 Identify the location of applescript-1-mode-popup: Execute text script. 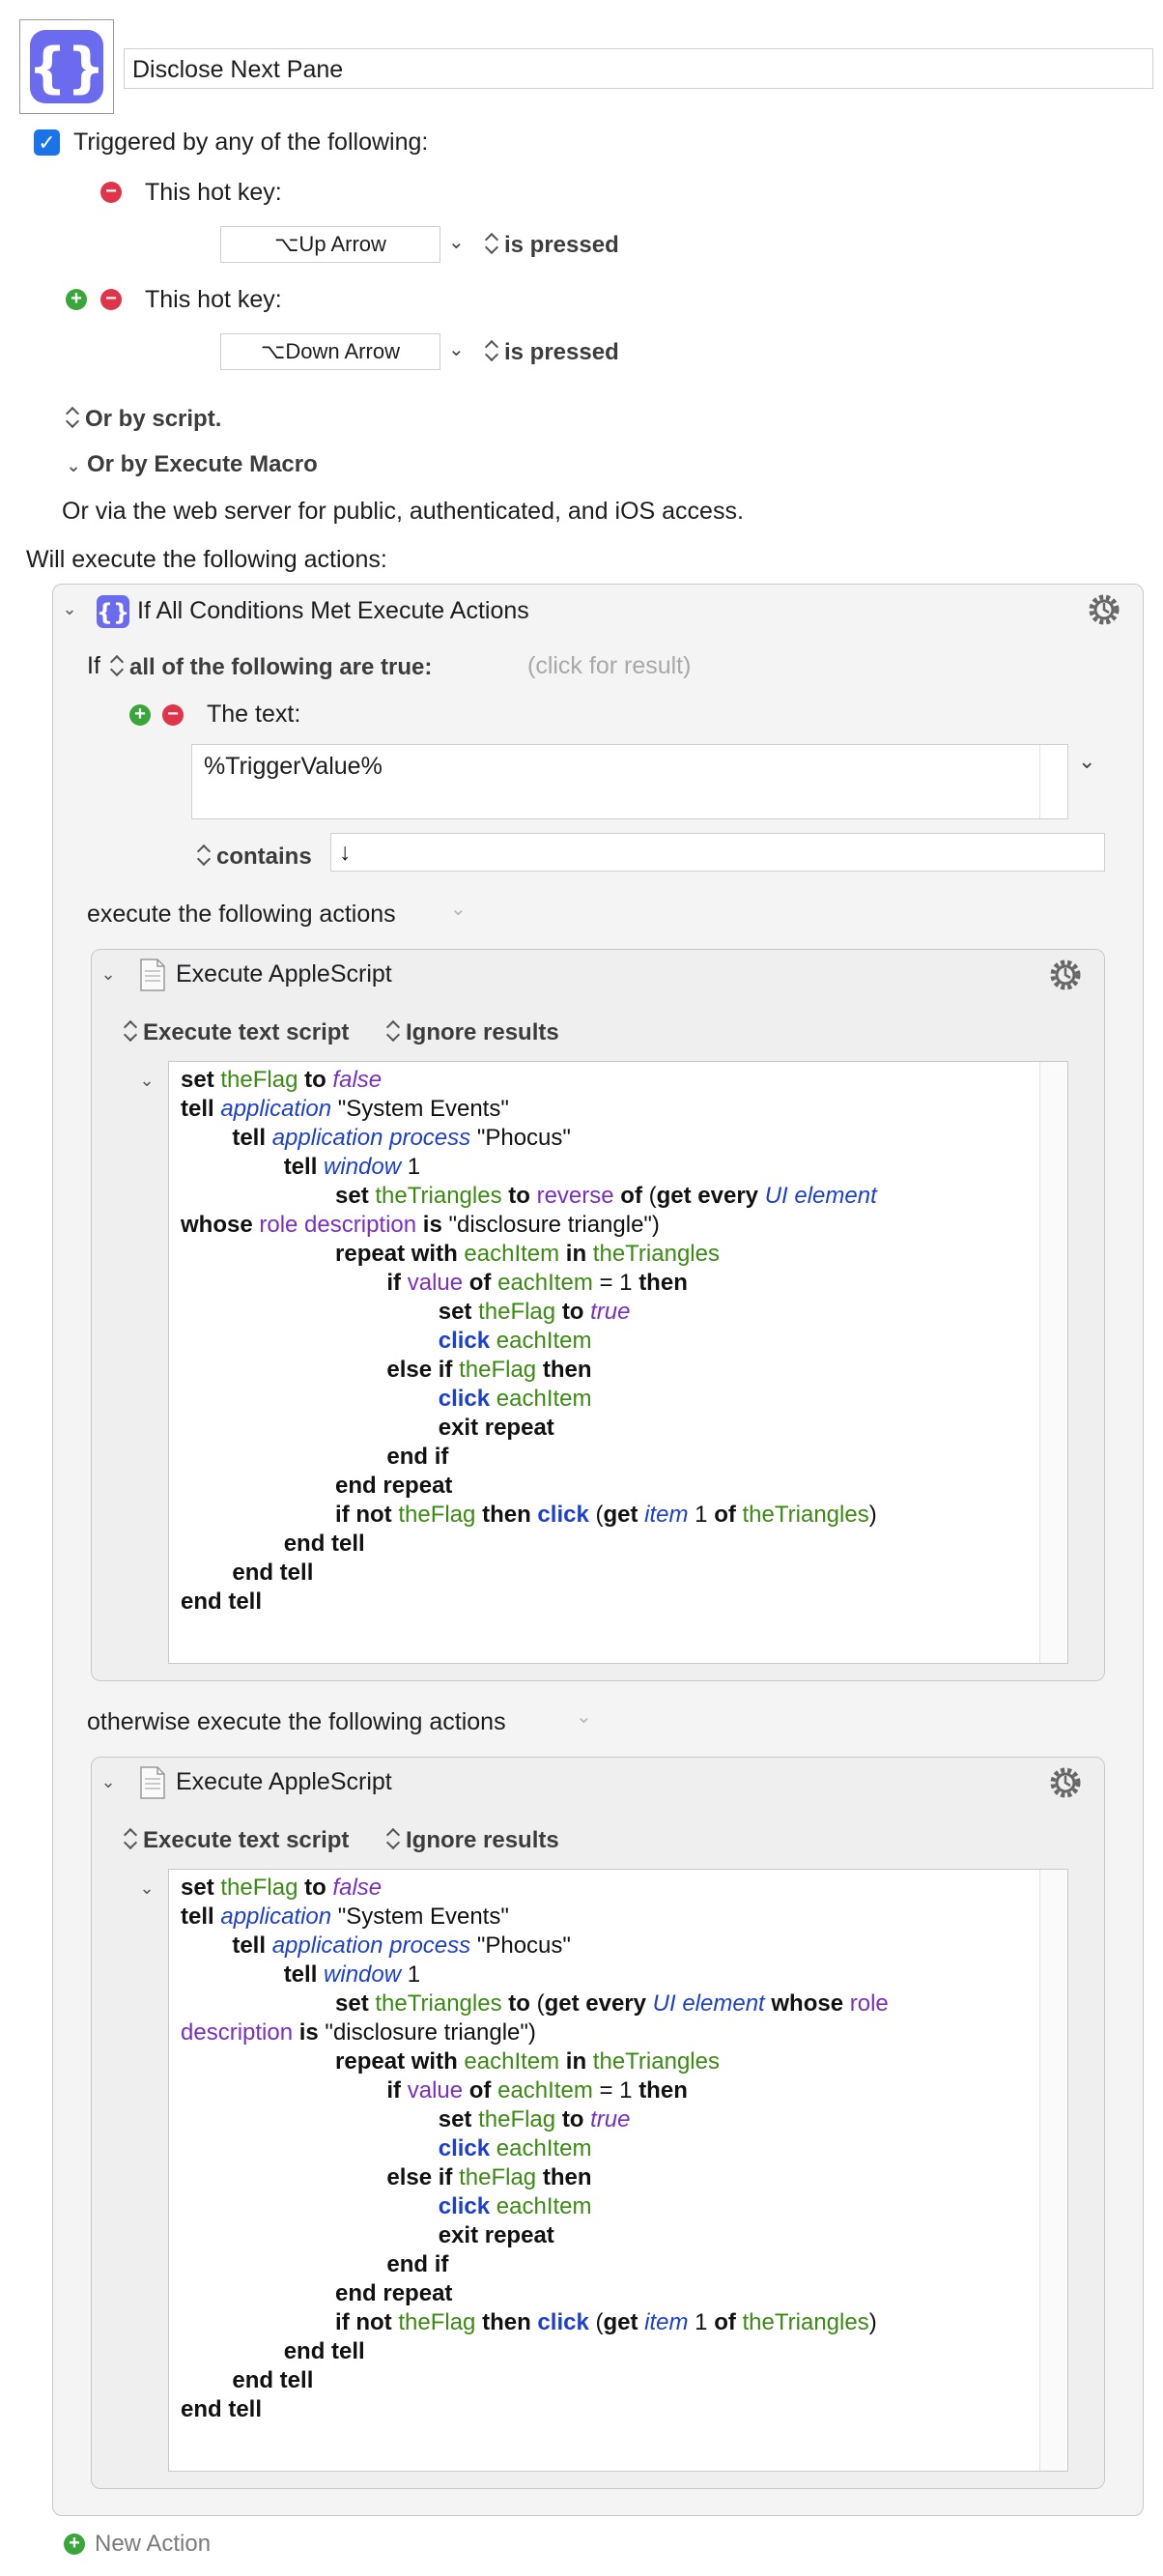
(236, 1033).